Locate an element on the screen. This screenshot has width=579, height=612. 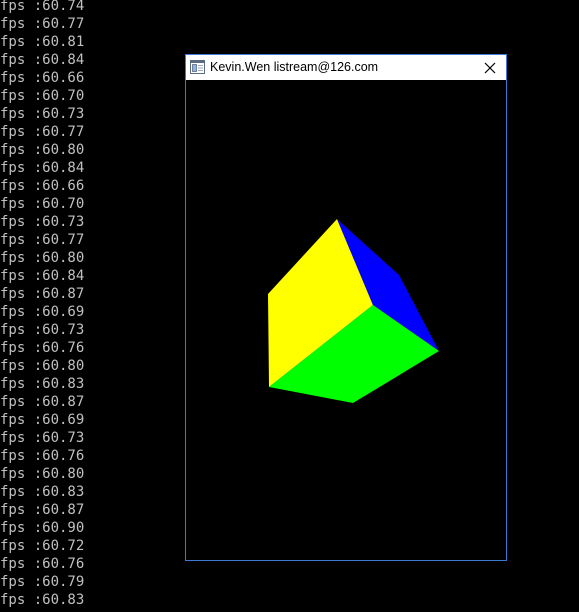
app-window-icon is located at coordinates (197, 67).